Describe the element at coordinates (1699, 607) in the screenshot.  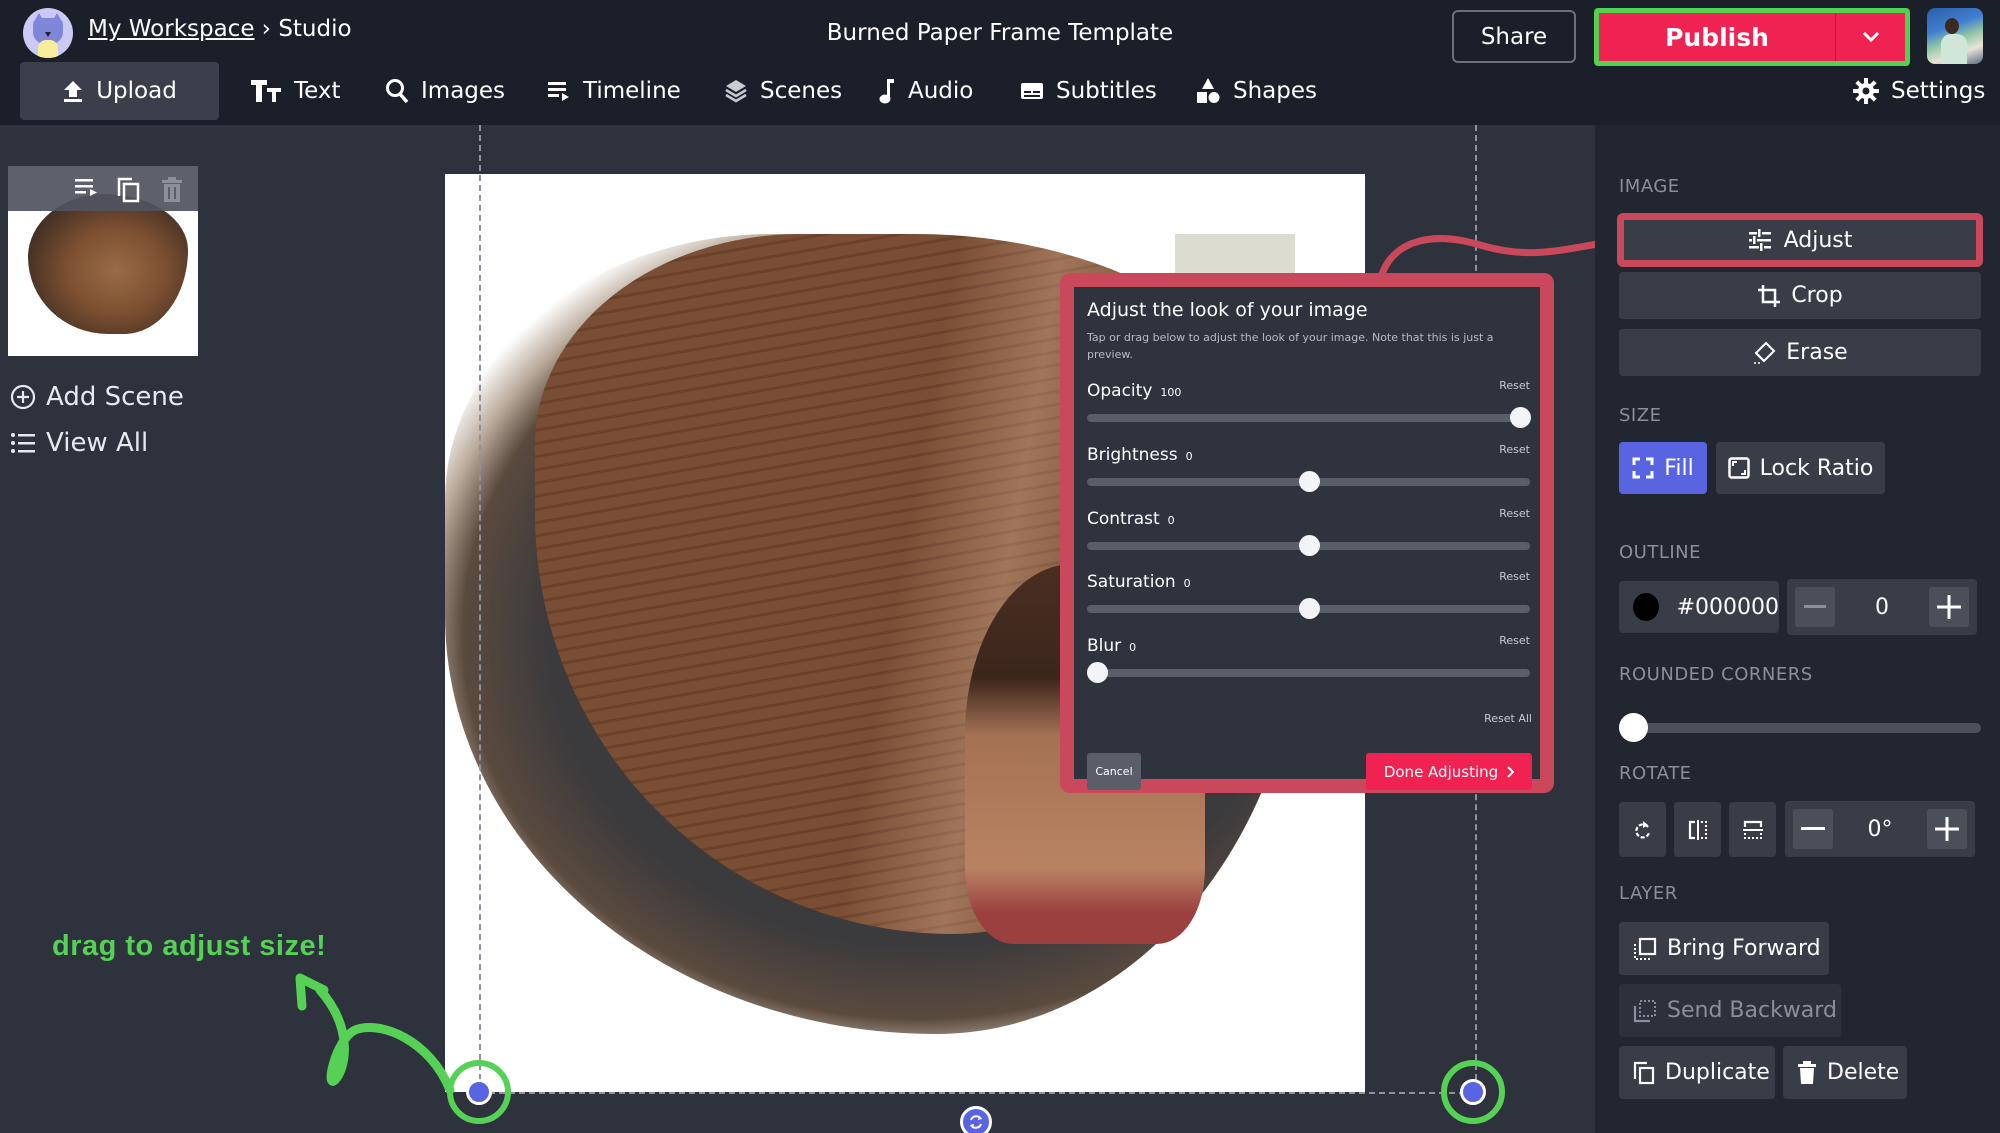
I see `outline-color-picker: #000000` at that location.